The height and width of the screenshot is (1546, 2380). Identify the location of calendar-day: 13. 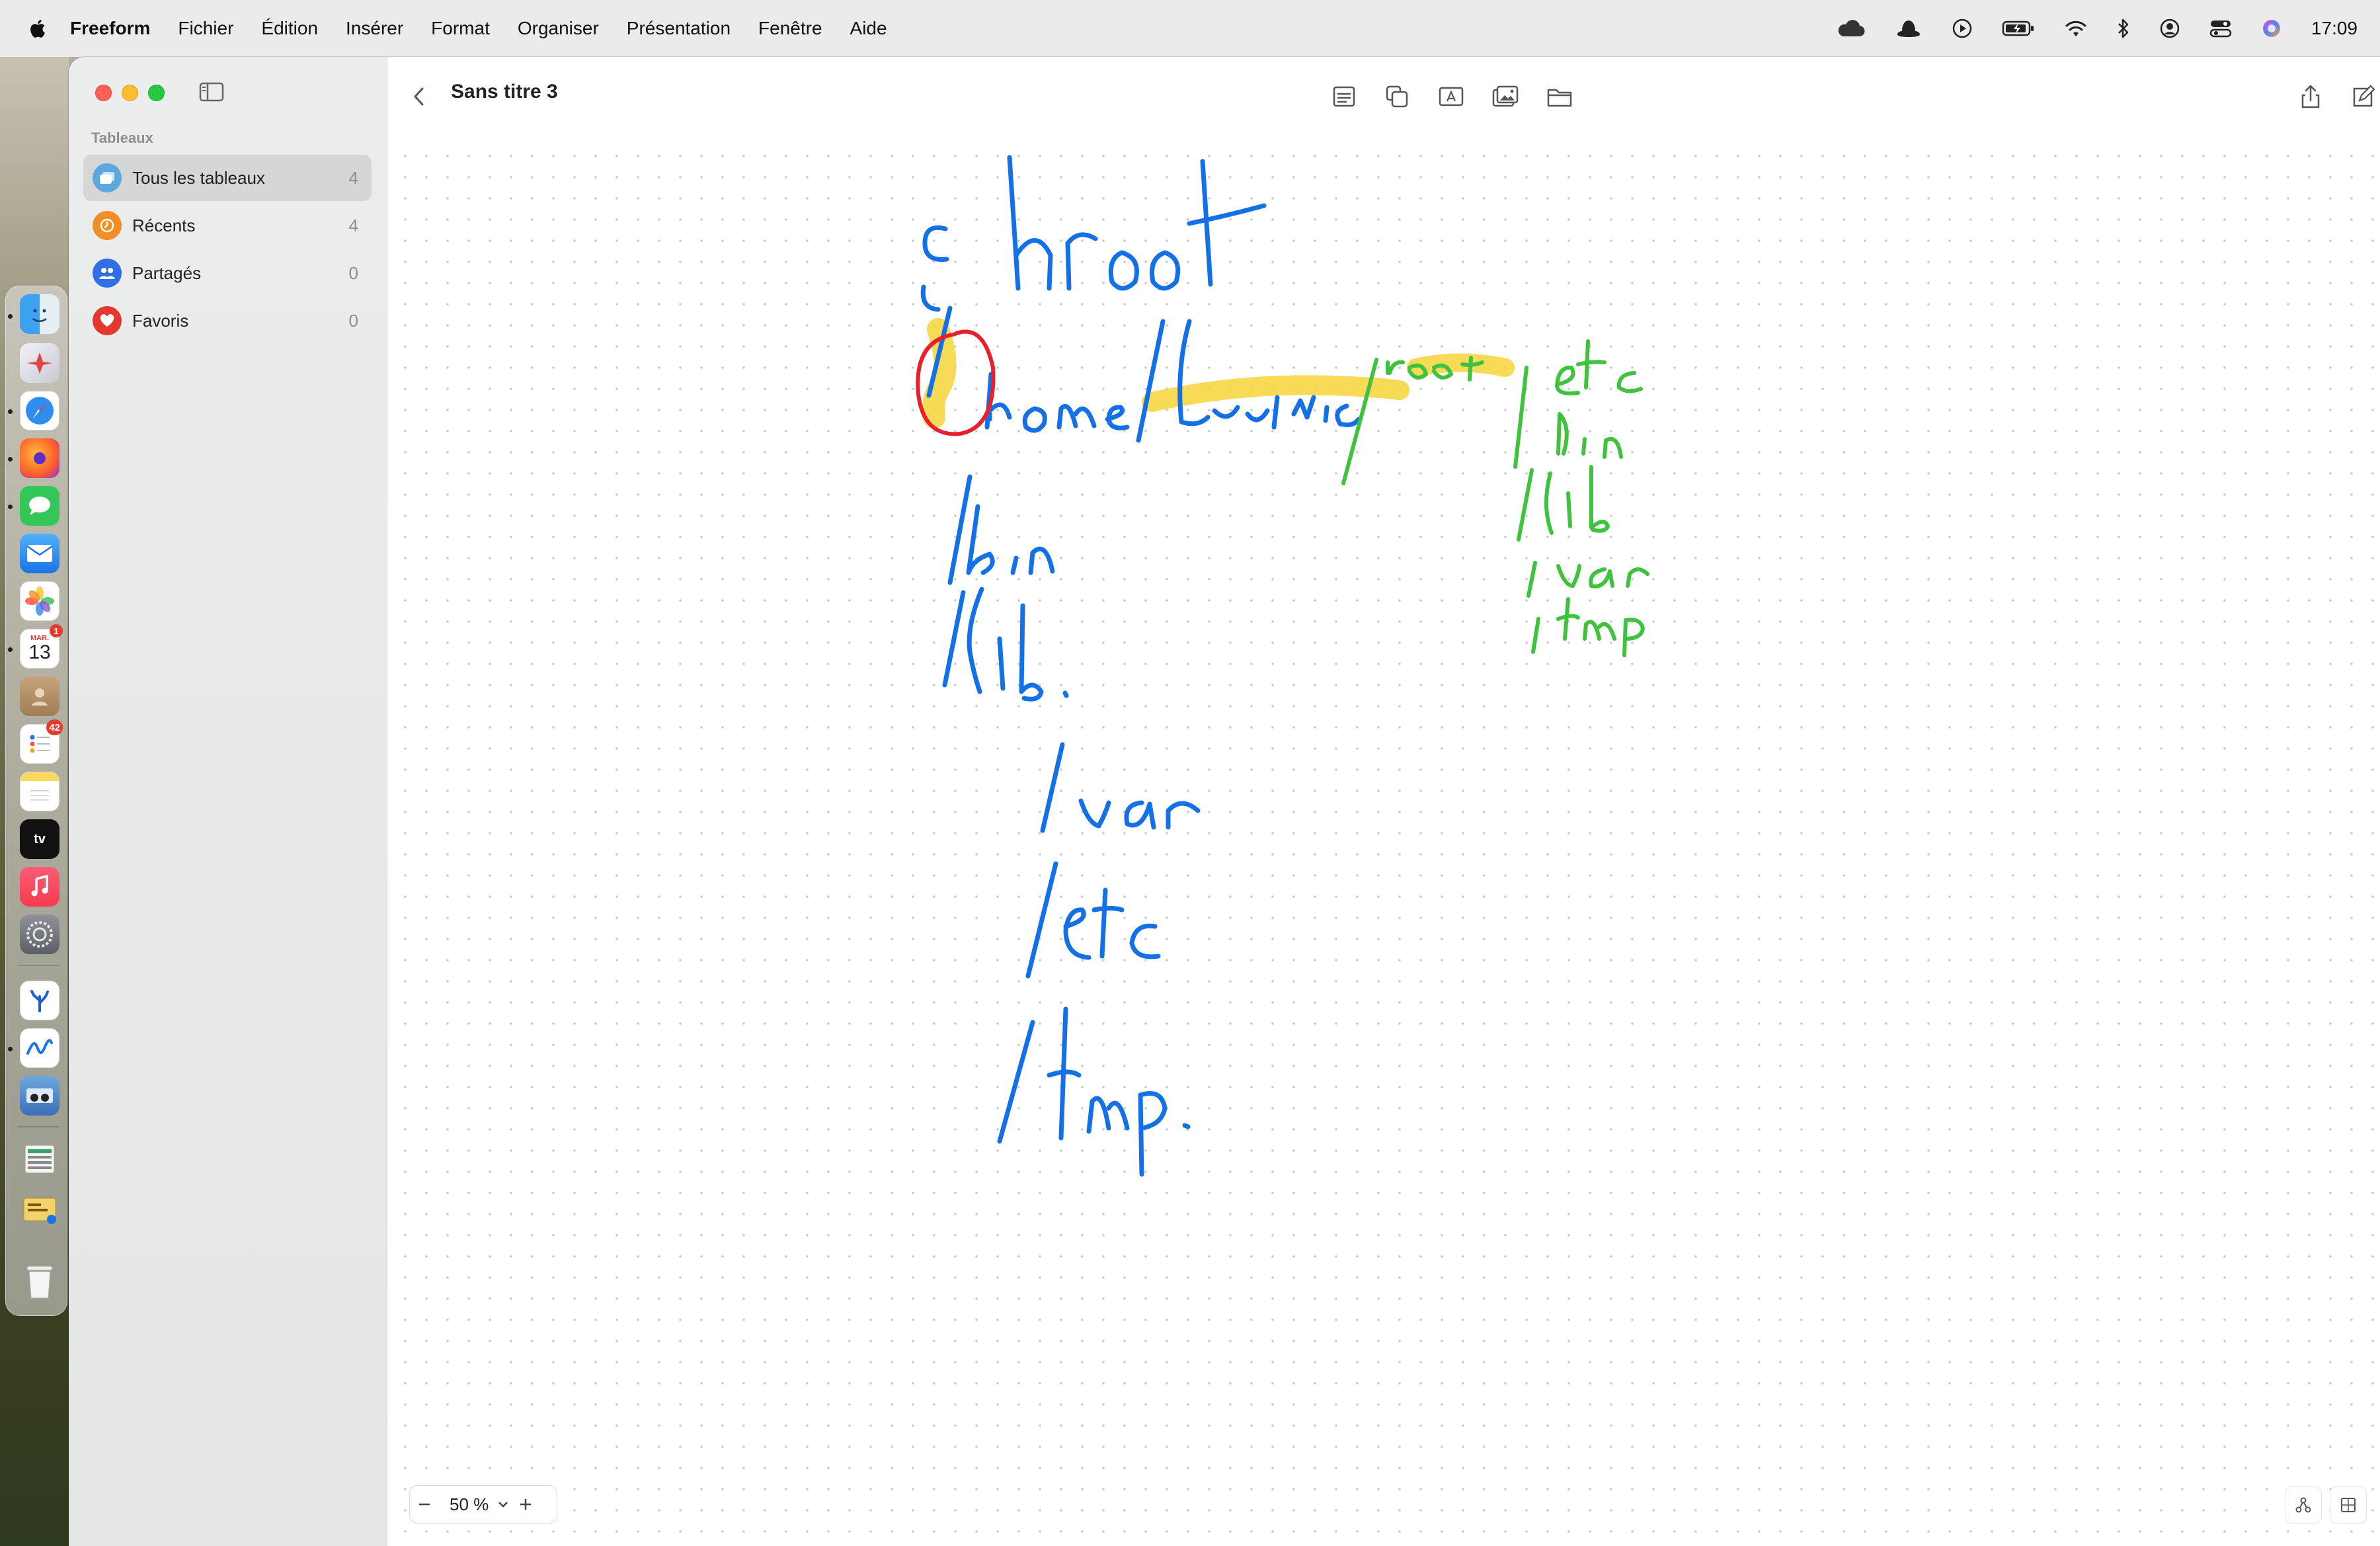
(39, 652).